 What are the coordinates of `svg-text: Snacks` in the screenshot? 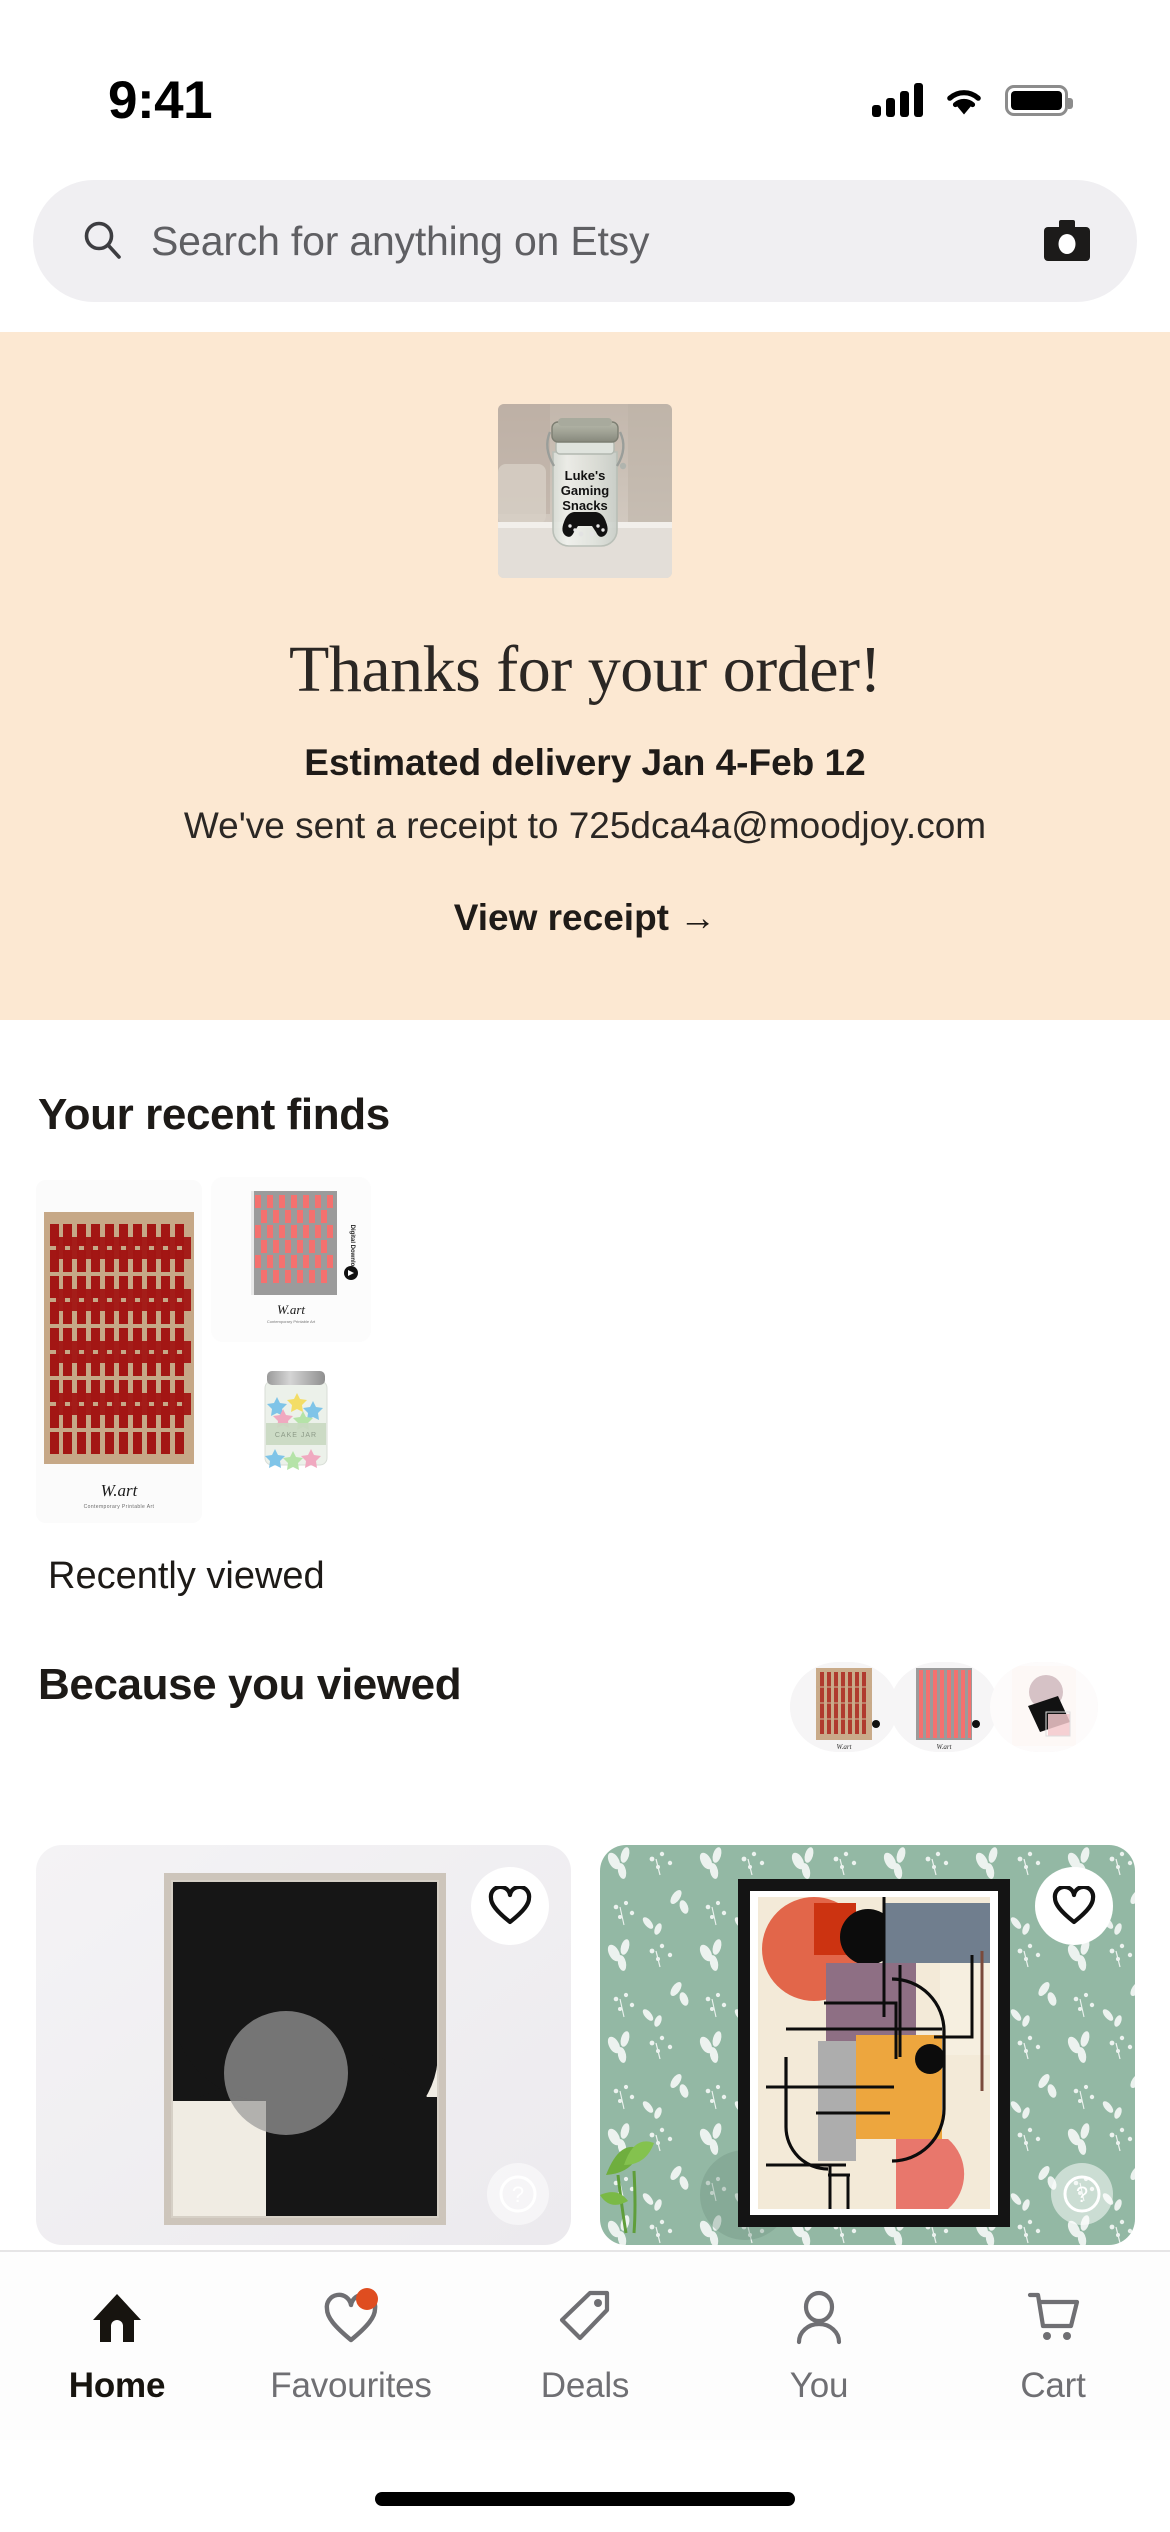 It's located at (585, 505).